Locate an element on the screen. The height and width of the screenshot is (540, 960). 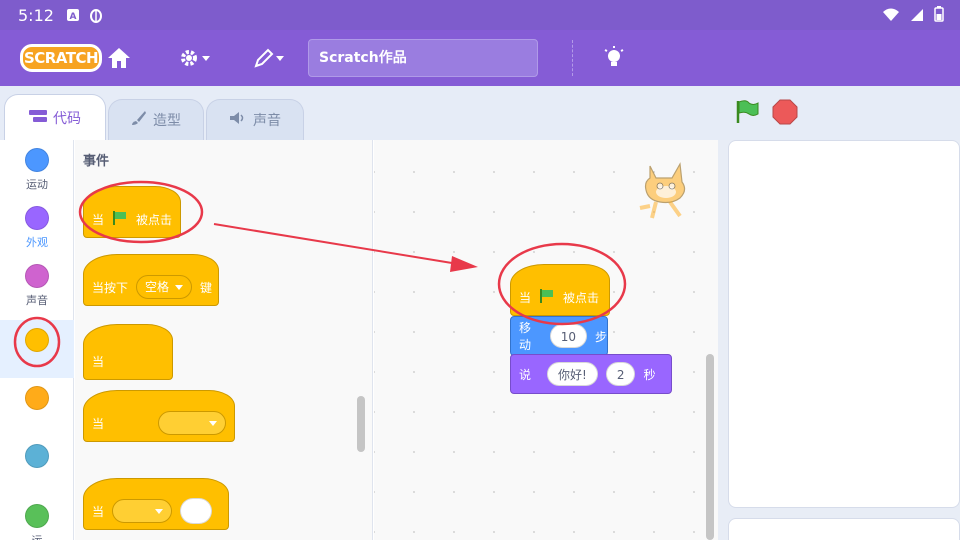
script-hat-prefix: 当 is located at coordinates (525, 297).